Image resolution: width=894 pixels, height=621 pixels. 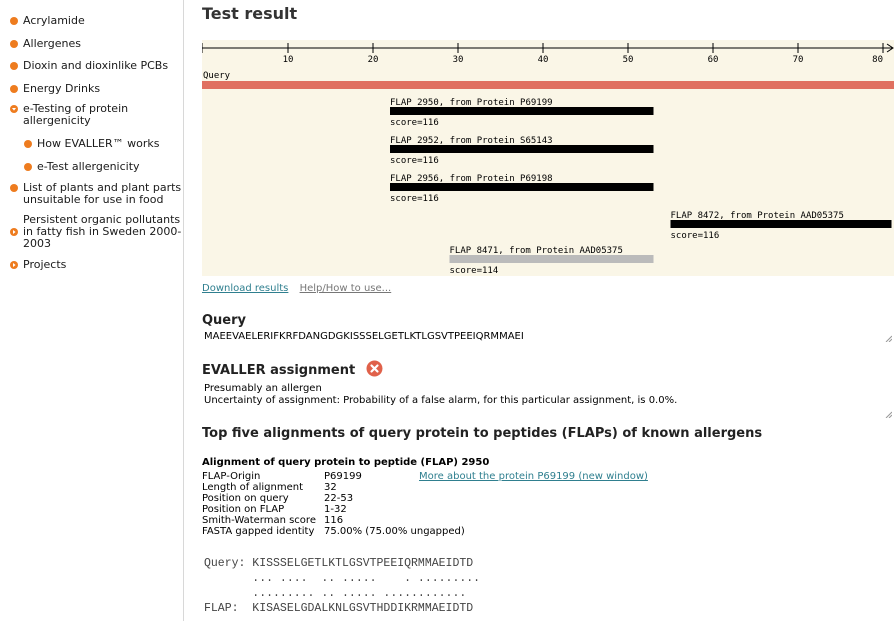 I want to click on ruler-tick-label: 60, so click(x=713, y=60).